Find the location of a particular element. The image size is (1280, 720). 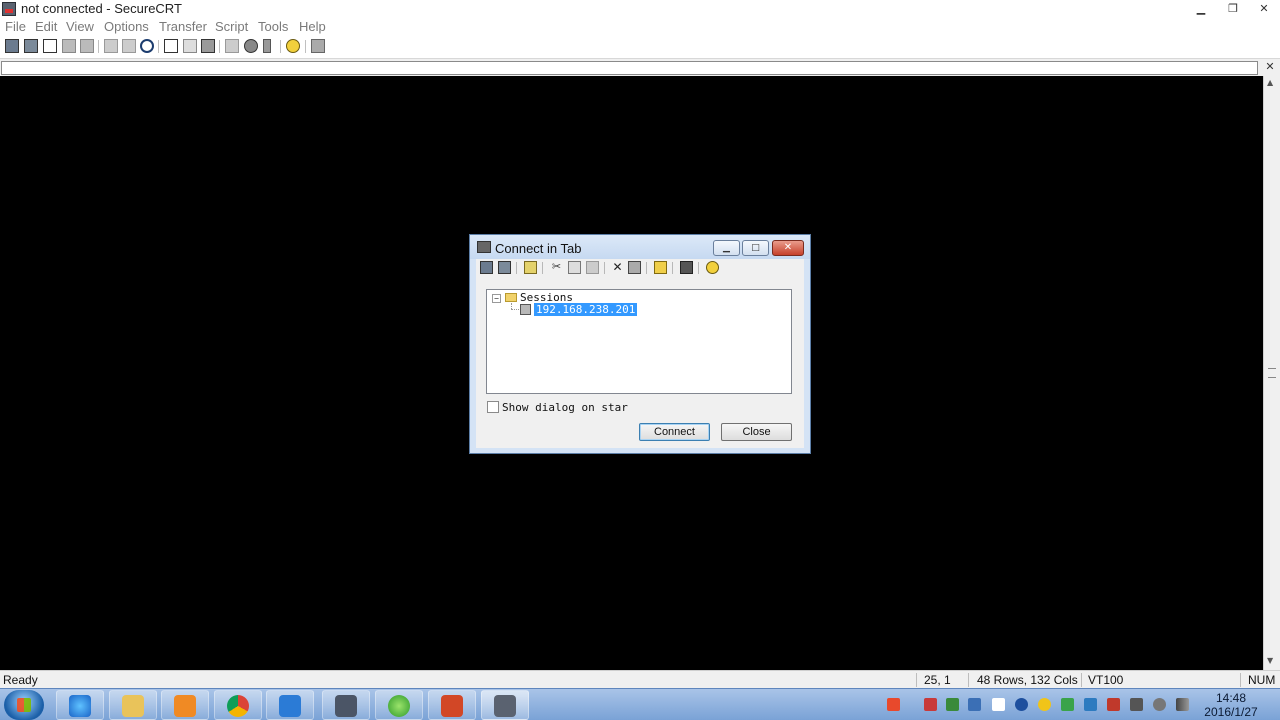

minimize-button: ▁ is located at coordinates (1201, 9).